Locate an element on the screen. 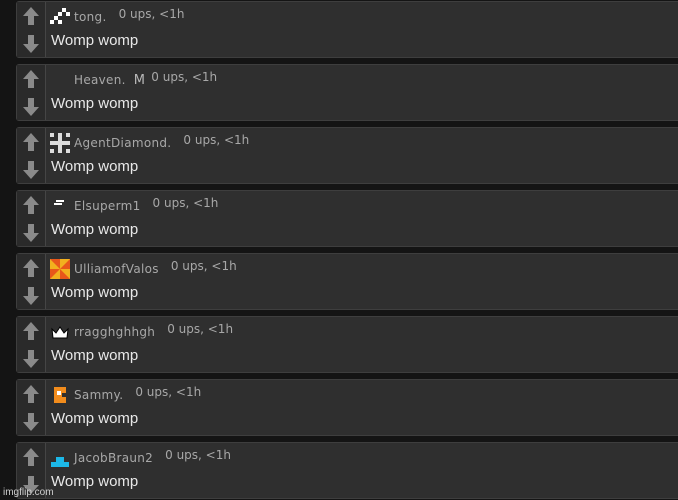 The width and height of the screenshot is (678, 500). comment: Elsuperm1 0 ups, <1h Womp womp is located at coordinates (347, 218).